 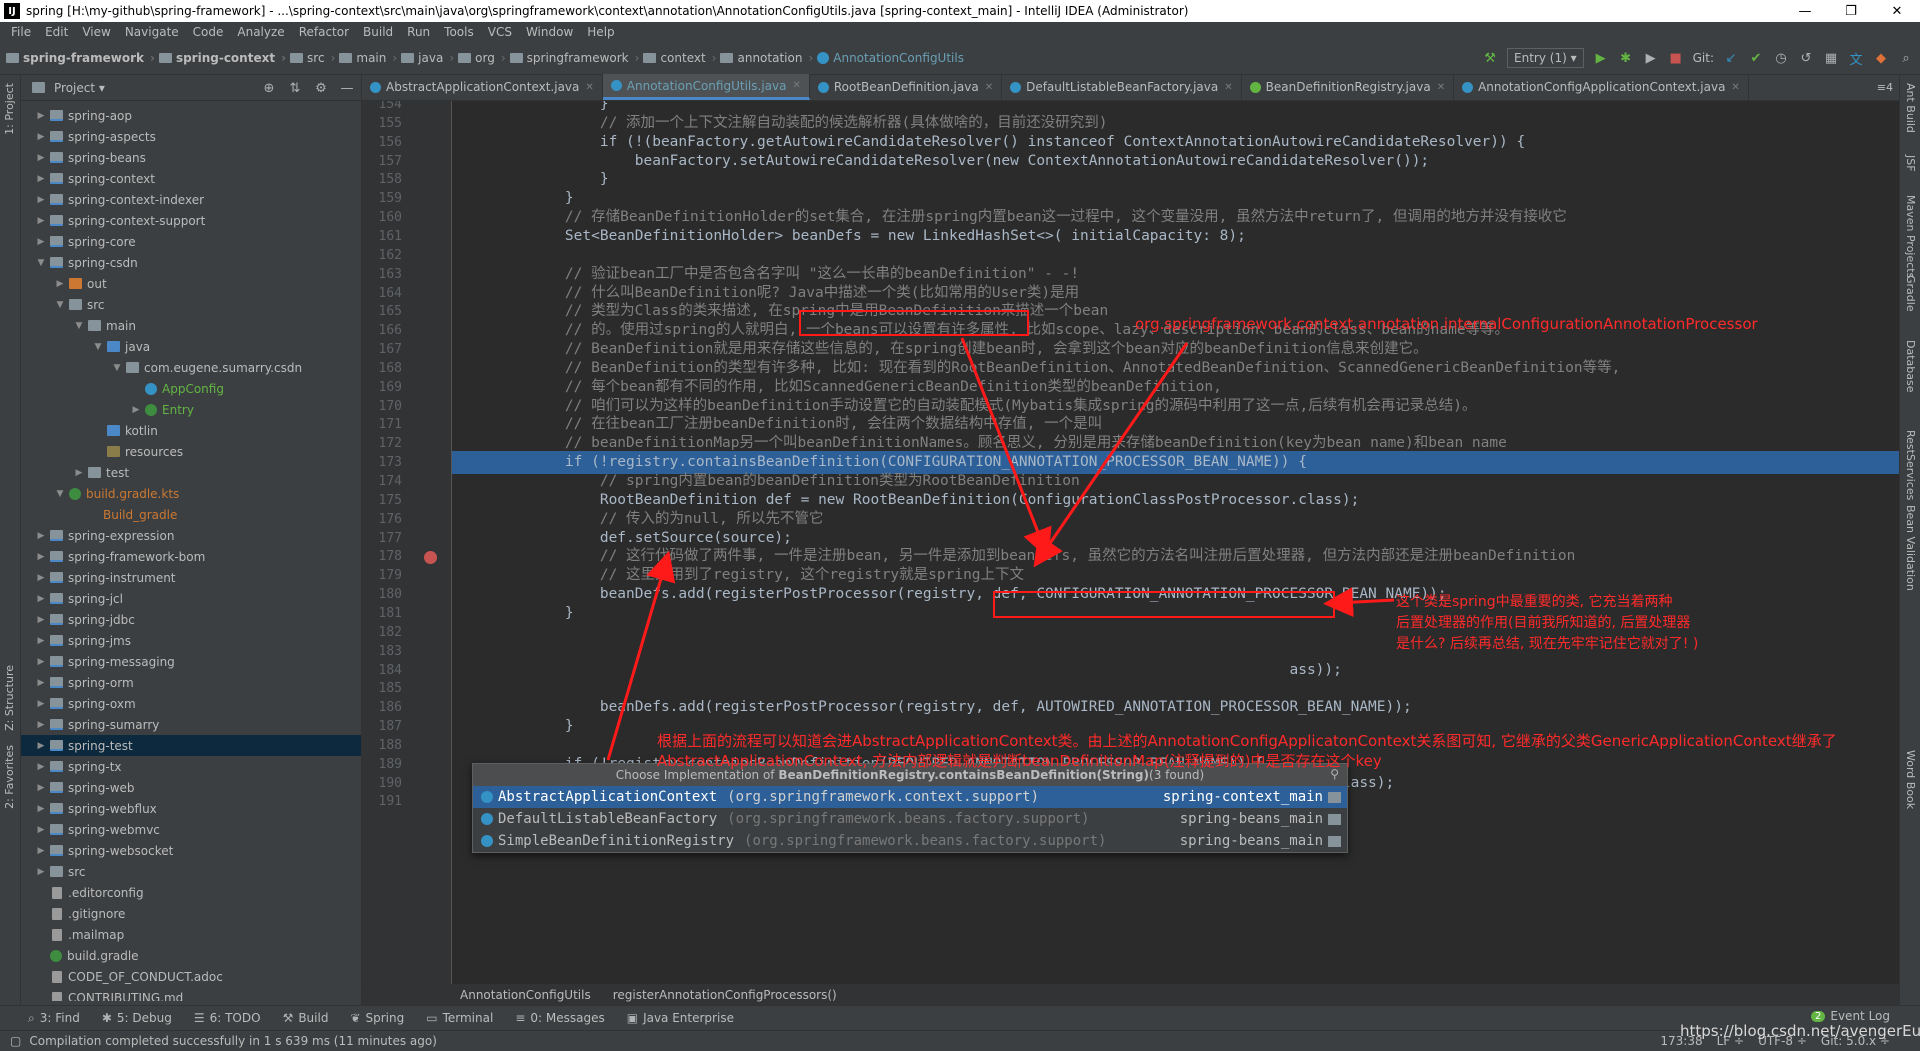 I want to click on tree-item: ▶ spring-instrument, so click(x=191, y=577).